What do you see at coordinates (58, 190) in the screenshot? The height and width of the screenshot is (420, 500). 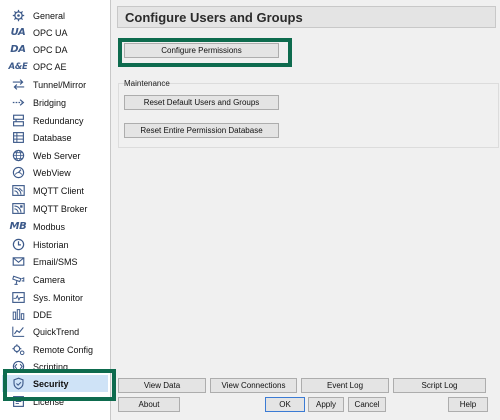 I see `sidebar-item-label: MQTT Client` at bounding box center [58, 190].